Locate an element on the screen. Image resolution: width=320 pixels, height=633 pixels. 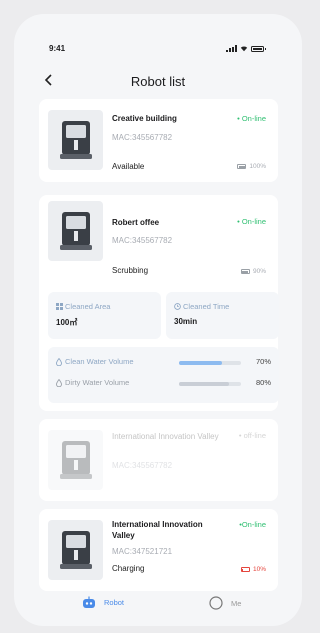
cleaned-area-value: 100㎡ is located at coordinates (67, 322).